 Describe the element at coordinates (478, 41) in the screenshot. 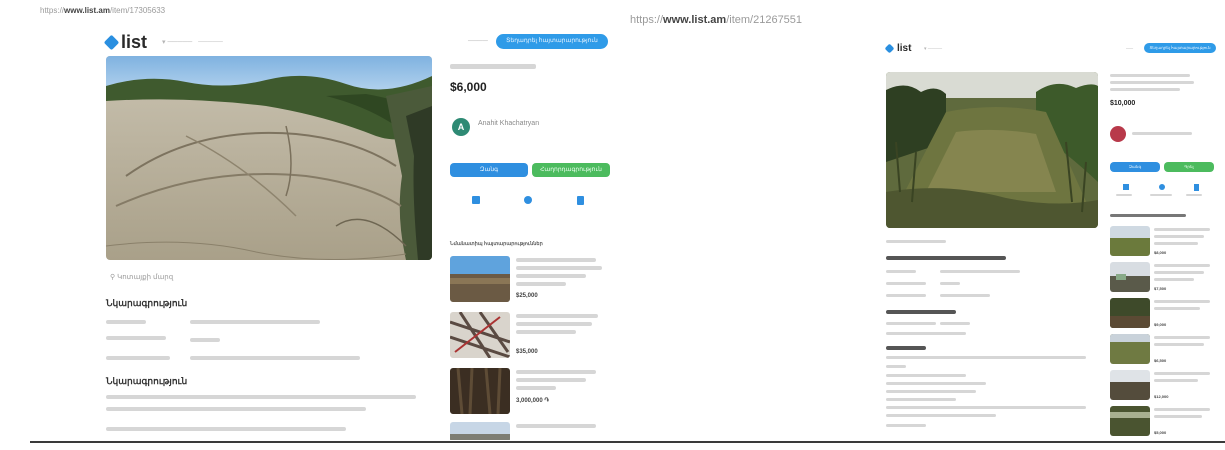

I see `login-link: ────` at that location.